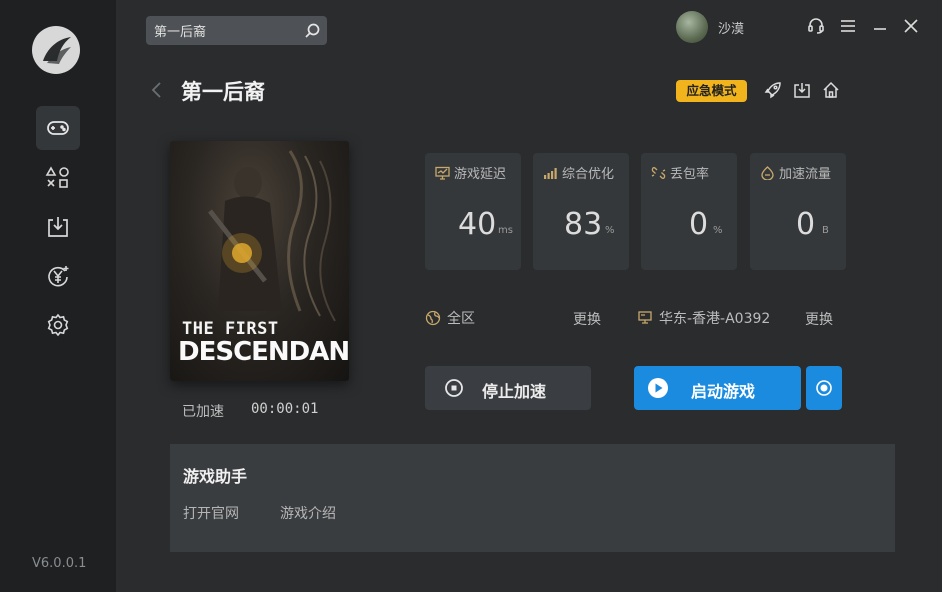 This screenshot has height=592, width=942. Describe the element at coordinates (203, 412) in the screenshot. I see `accelerated-label: 已加速` at that location.